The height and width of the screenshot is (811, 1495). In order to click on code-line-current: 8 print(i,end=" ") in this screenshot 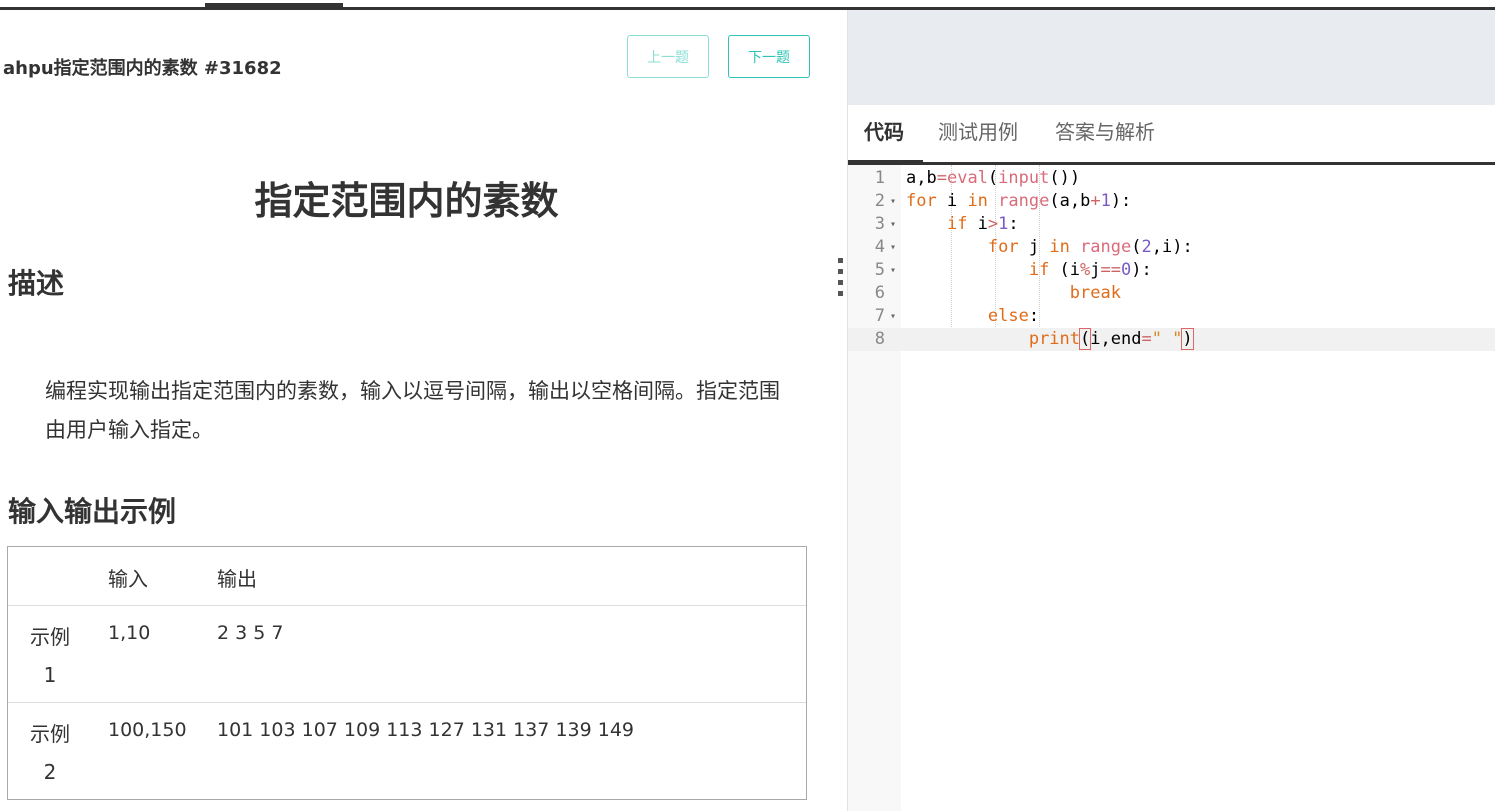, I will do `click(1171, 339)`.